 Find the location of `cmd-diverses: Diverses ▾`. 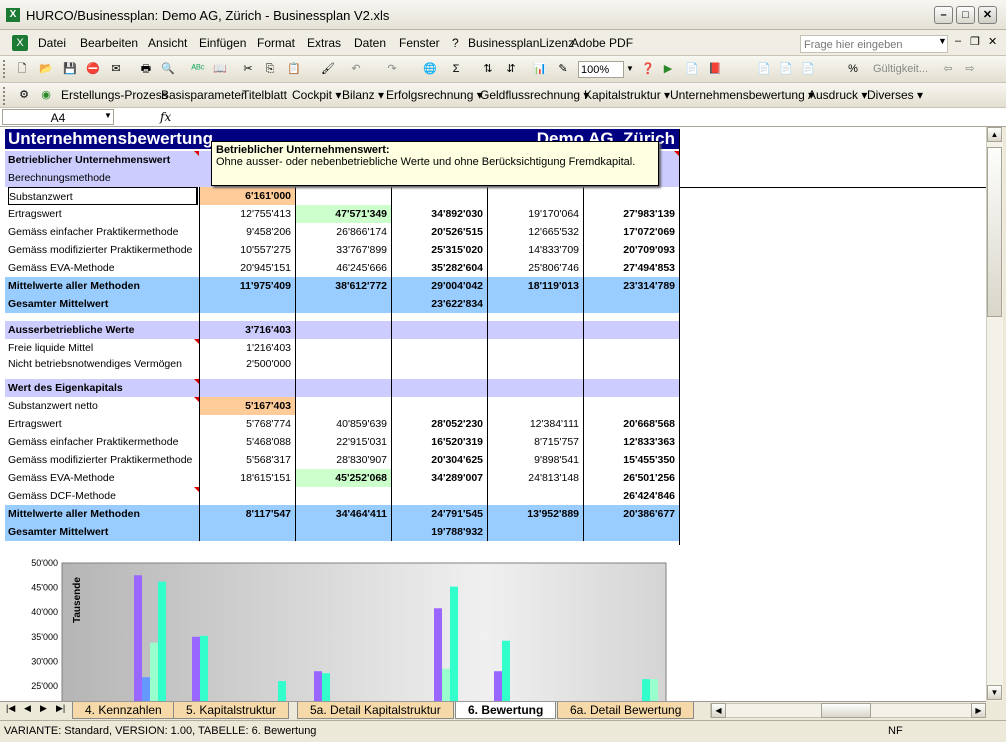

cmd-diverses: Diverses ▾ is located at coordinates (895, 95).